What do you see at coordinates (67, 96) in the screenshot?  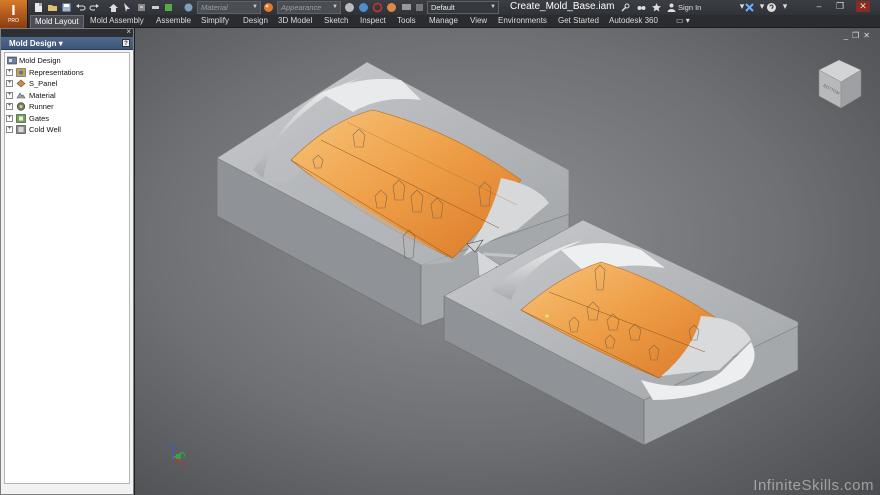 I see `tree-node-material: + Material` at bounding box center [67, 96].